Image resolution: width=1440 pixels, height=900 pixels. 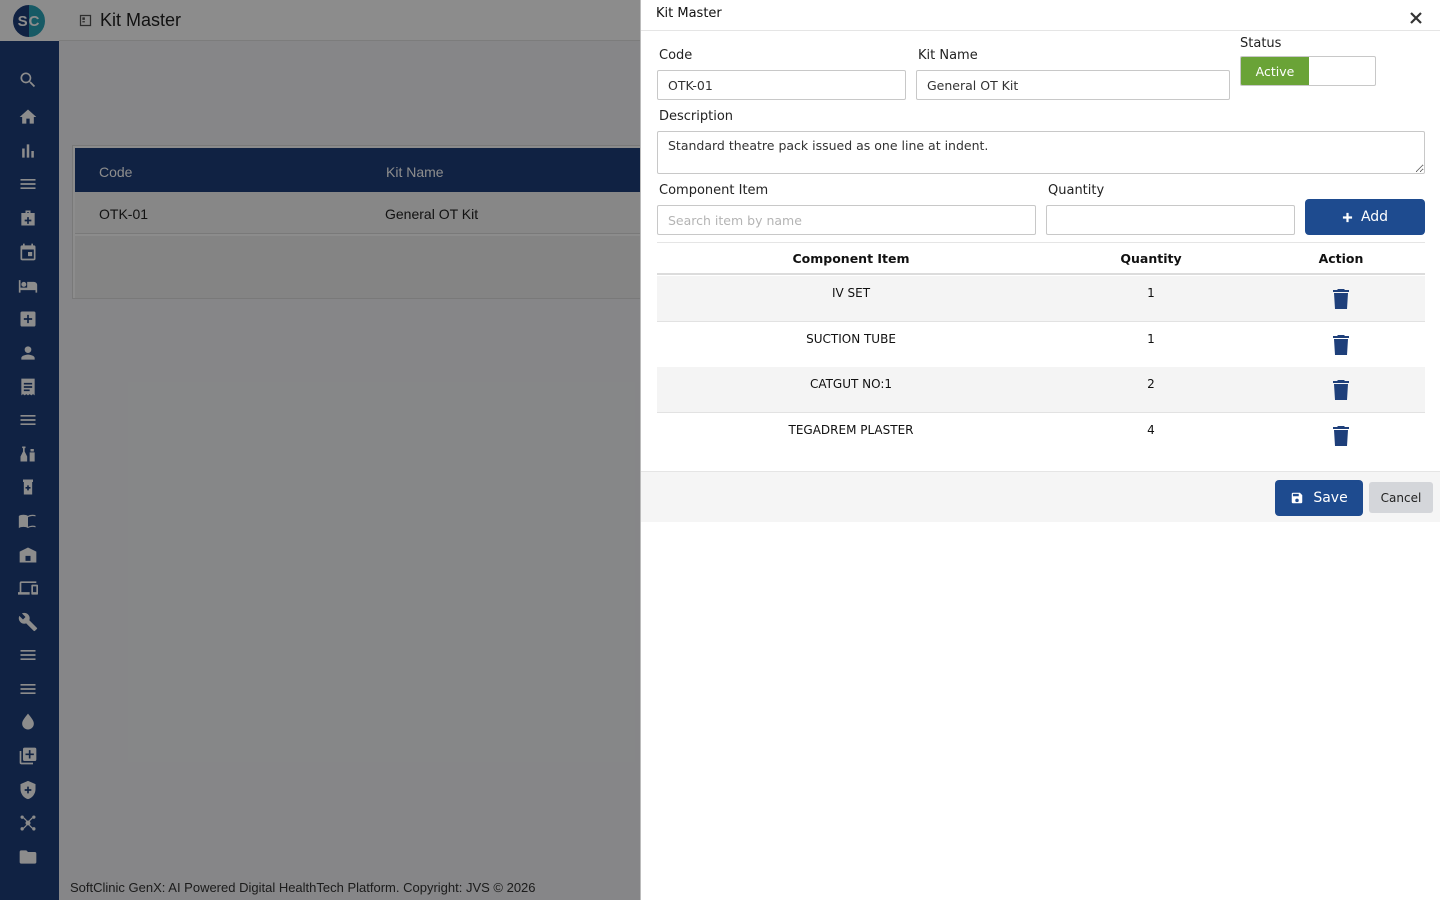 What do you see at coordinates (1076, 190) in the screenshot?
I see `quantity-label: Quantity` at bounding box center [1076, 190].